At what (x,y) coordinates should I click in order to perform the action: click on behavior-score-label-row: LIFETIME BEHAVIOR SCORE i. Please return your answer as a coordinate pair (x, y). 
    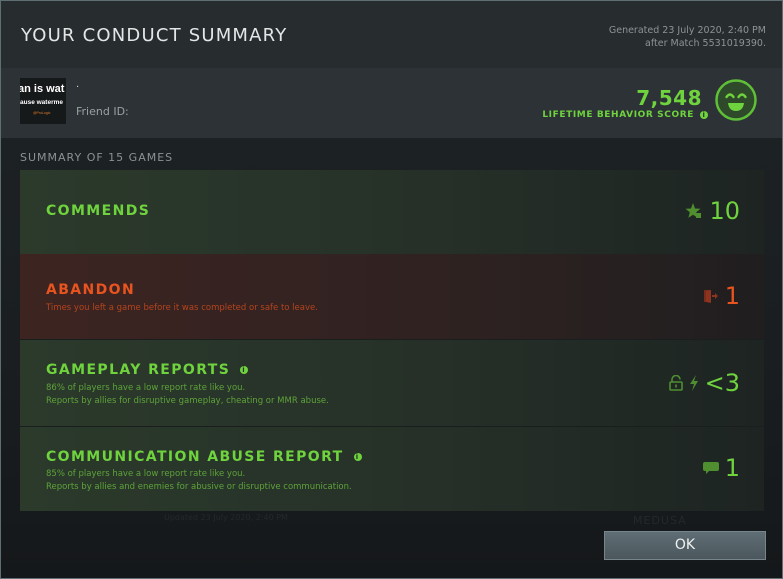
    Looking at the image, I should click on (625, 115).